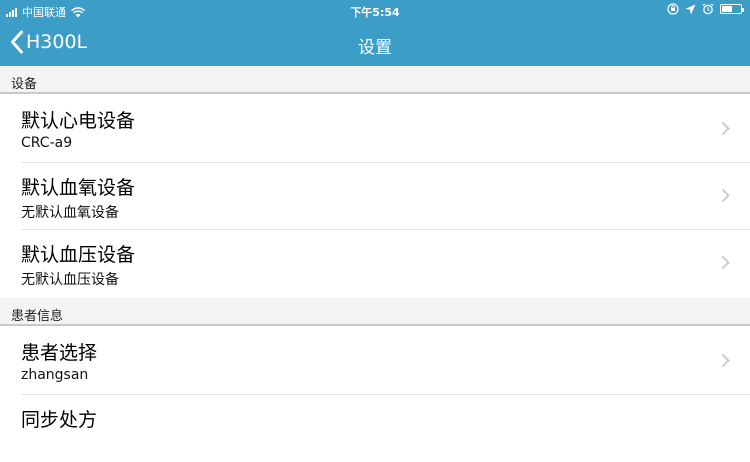 This screenshot has width=750, height=462. I want to click on status-right, so click(705, 9).